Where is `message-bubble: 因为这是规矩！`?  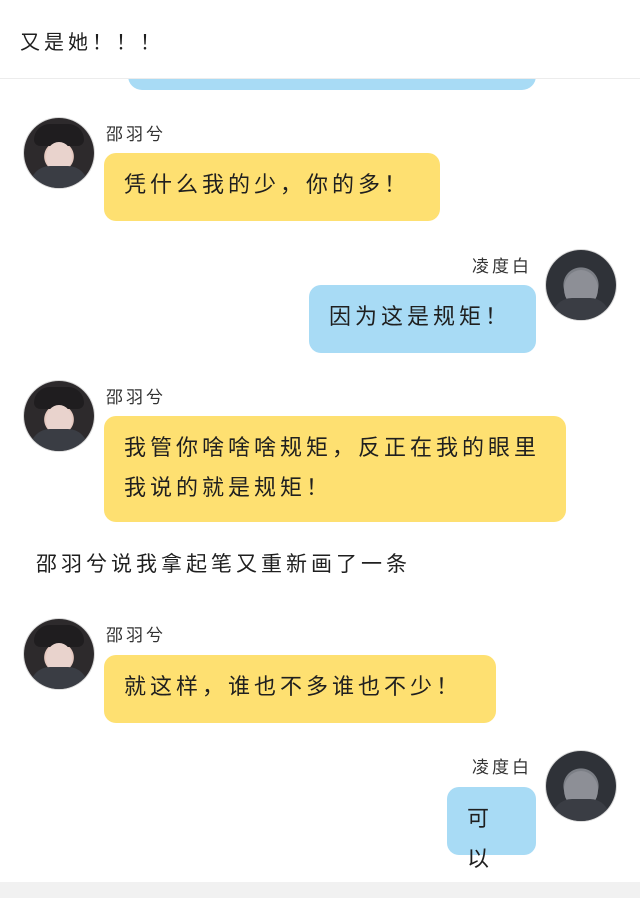 message-bubble: 因为这是规矩！ is located at coordinates (422, 319).